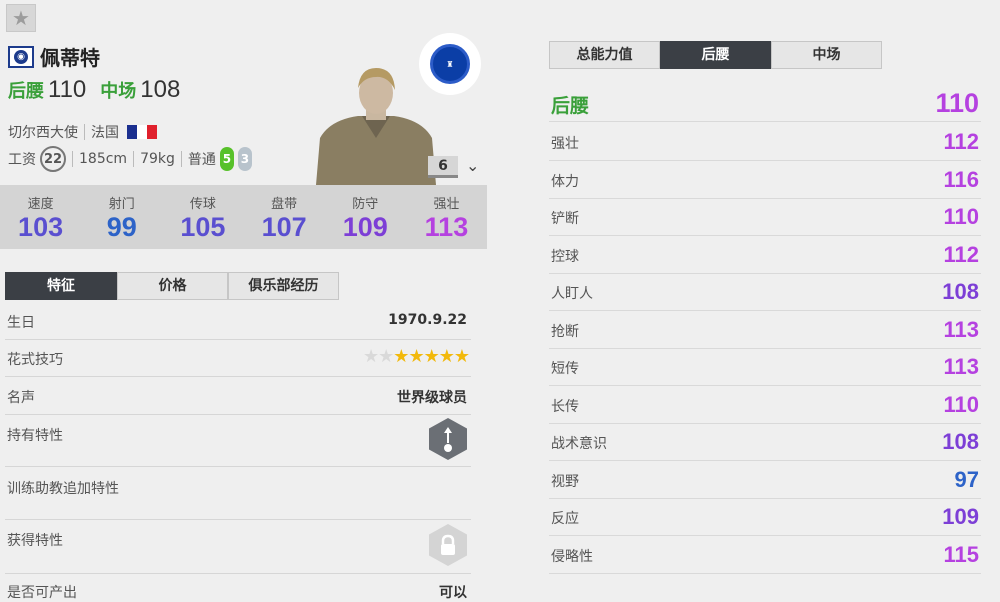 The height and width of the screenshot is (602, 1000). I want to click on attribute-label: 侵略性, so click(572, 556).